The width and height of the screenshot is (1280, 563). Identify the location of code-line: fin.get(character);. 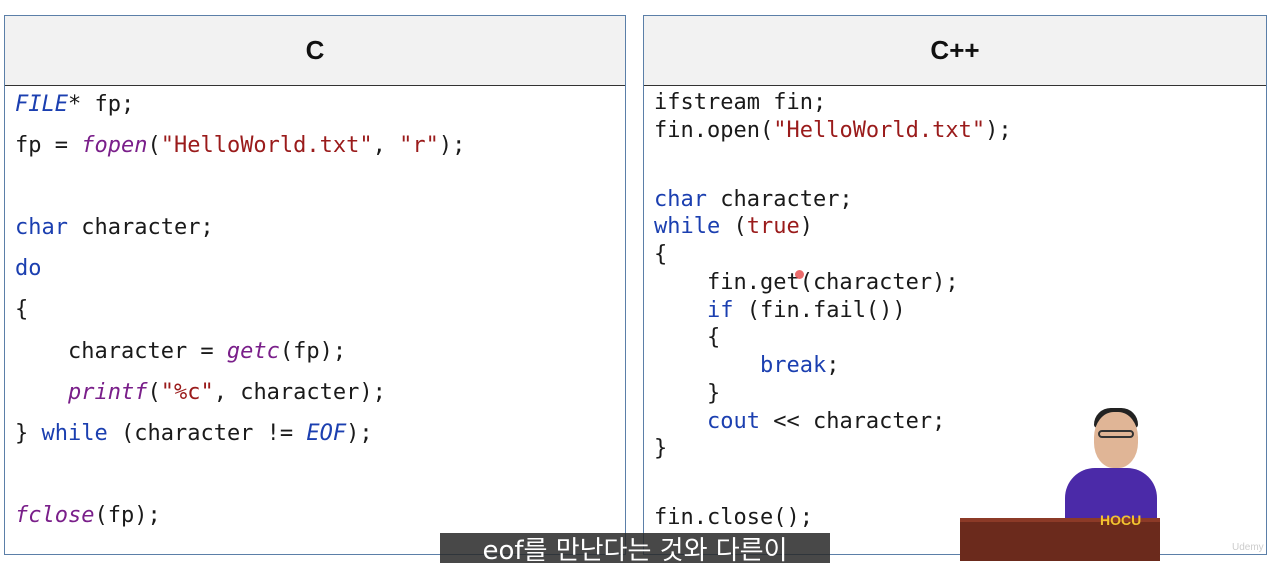
(806, 283).